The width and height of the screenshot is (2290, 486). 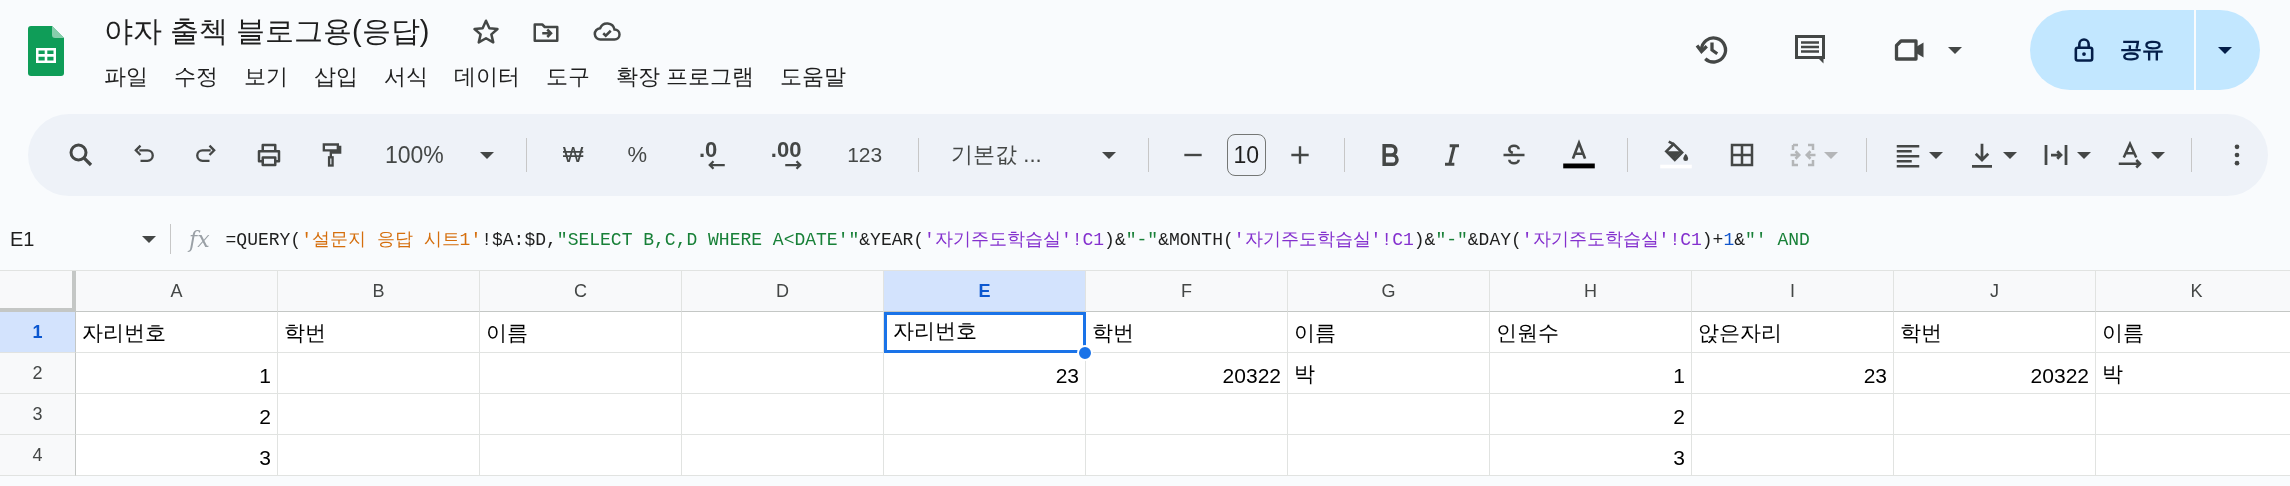 What do you see at coordinates (38, 455) in the screenshot?
I see `row-header: 4` at bounding box center [38, 455].